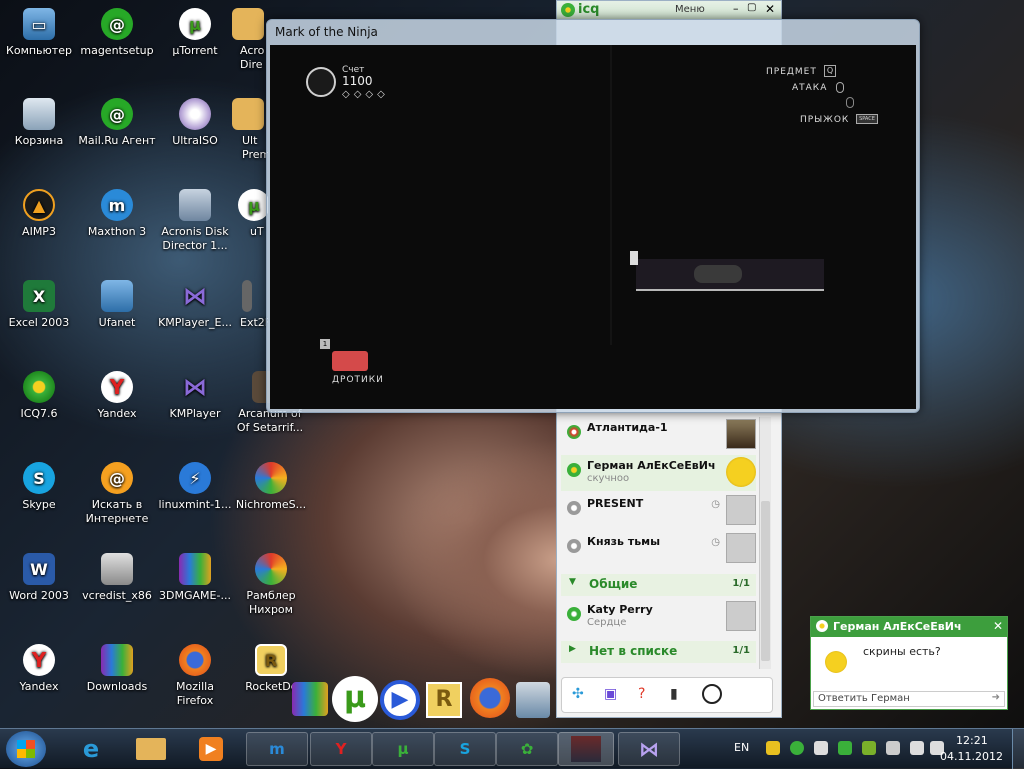  I want to click on rocketdock-icon: R, so click(444, 700).